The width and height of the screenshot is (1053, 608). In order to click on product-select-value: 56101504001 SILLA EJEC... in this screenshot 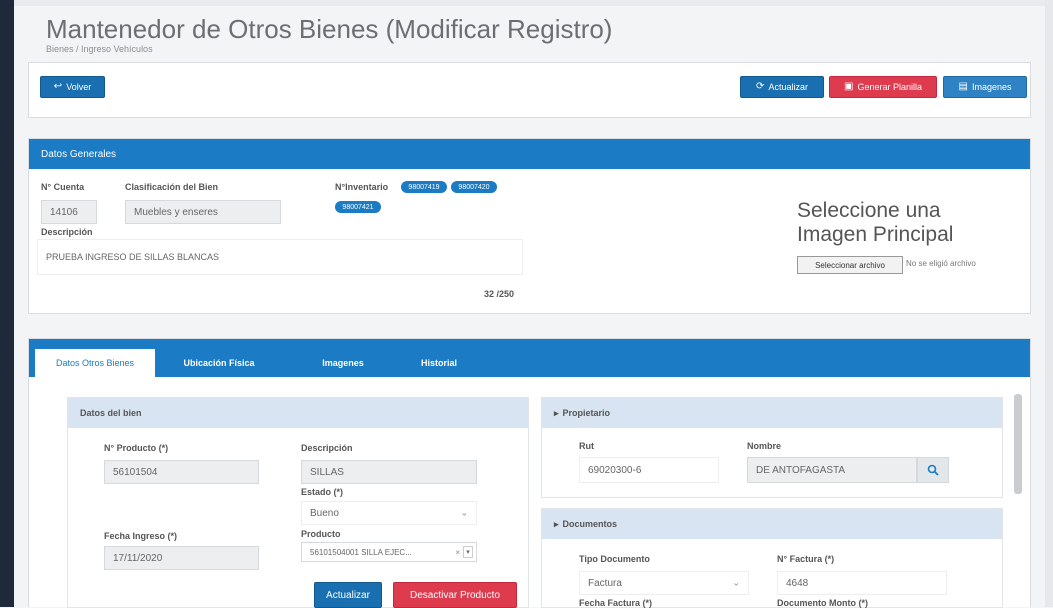, I will do `click(361, 552)`.